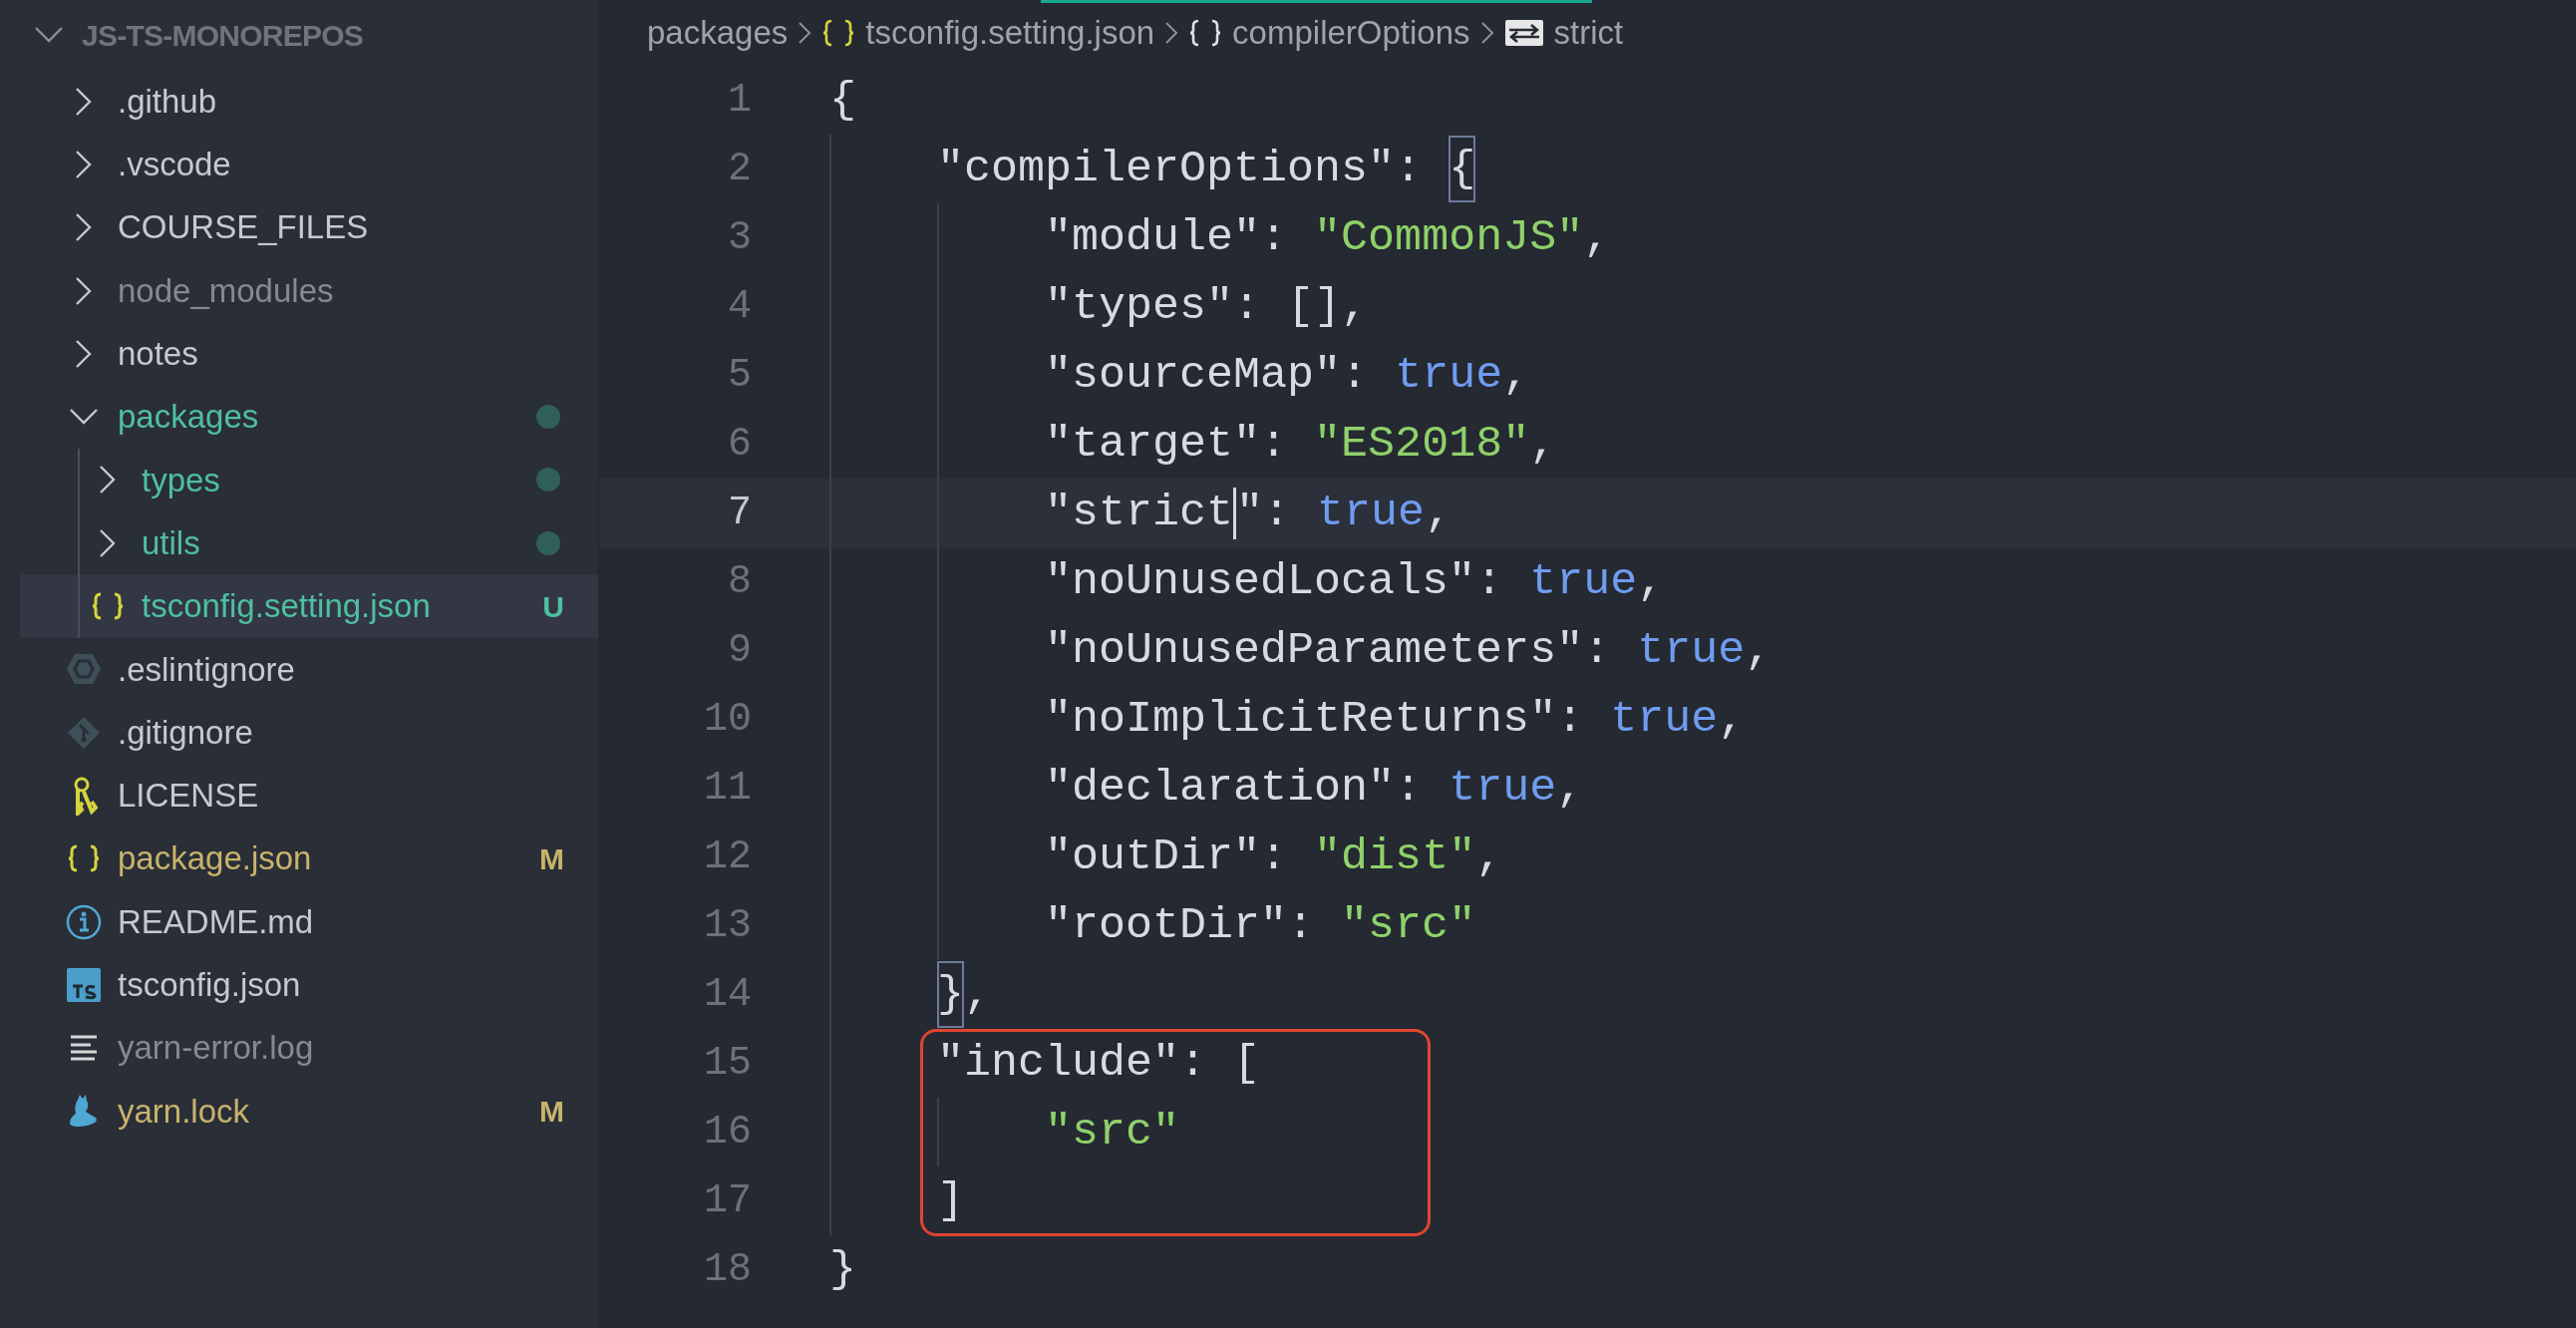 This screenshot has height=1328, width=2576. I want to click on tree-item: LICENSE, so click(309, 796).